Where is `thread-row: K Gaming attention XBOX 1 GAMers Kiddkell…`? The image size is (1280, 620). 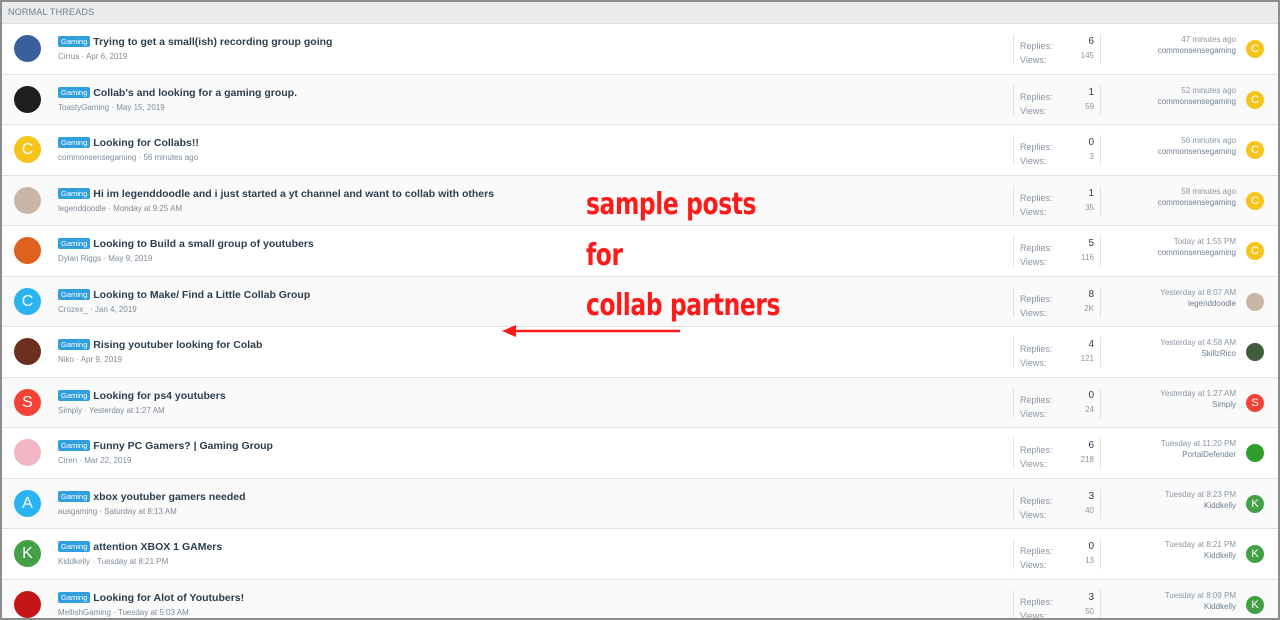
thread-row: K Gaming attention XBOX 1 GAMers Kiddkell… is located at coordinates (640, 554).